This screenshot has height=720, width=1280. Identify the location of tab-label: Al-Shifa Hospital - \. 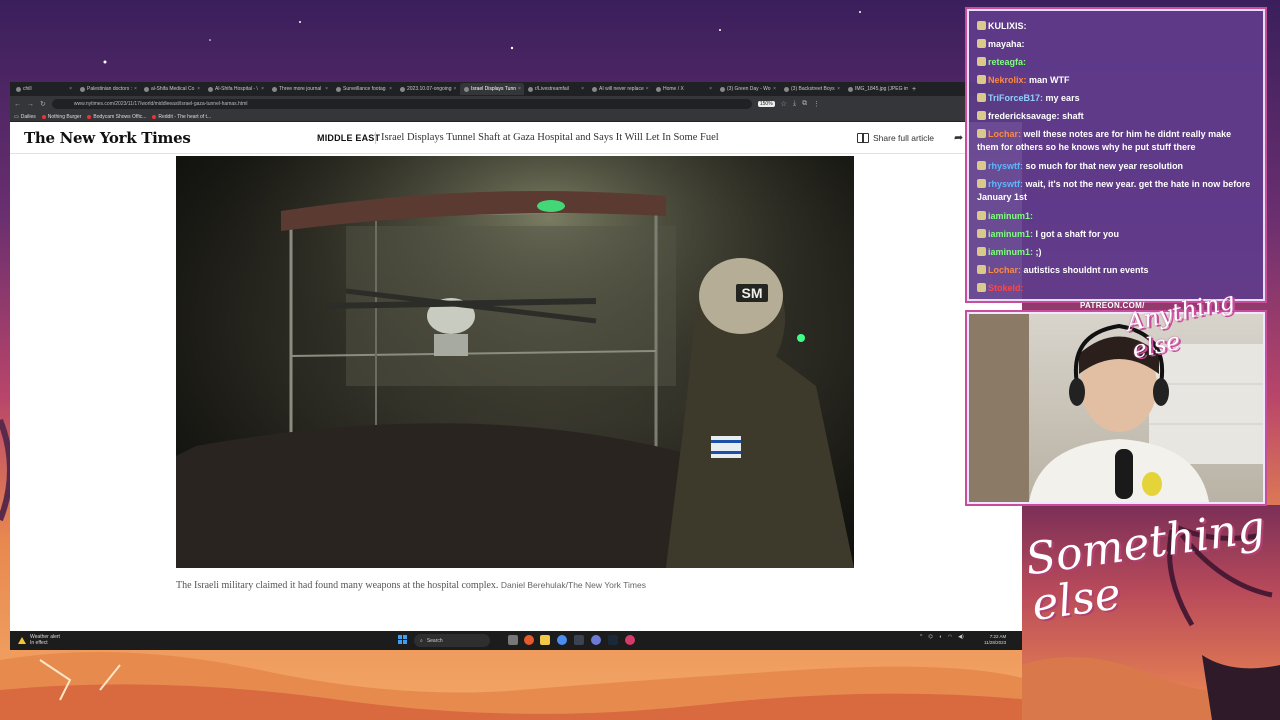
(236, 89).